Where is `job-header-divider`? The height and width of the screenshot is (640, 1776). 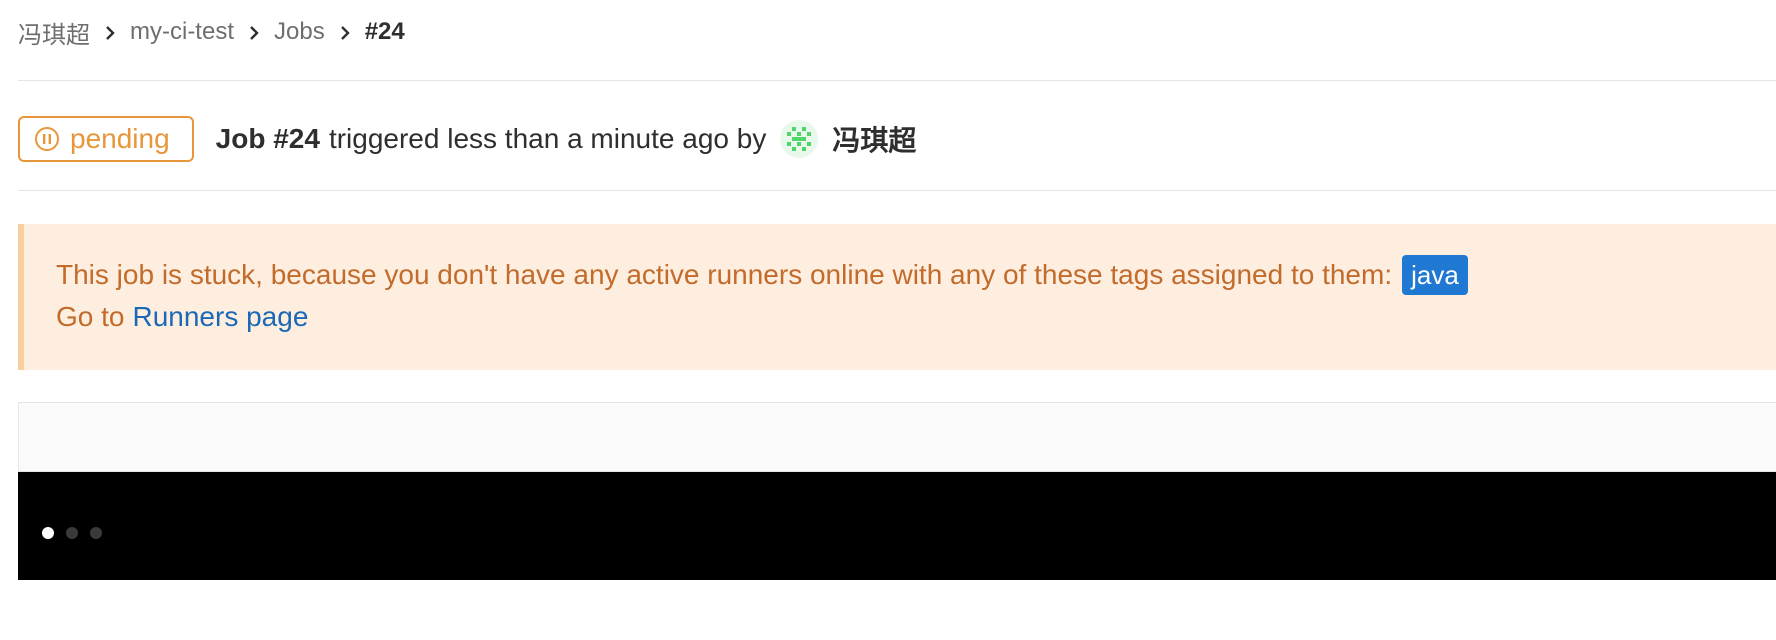
job-header-divider is located at coordinates (897, 190).